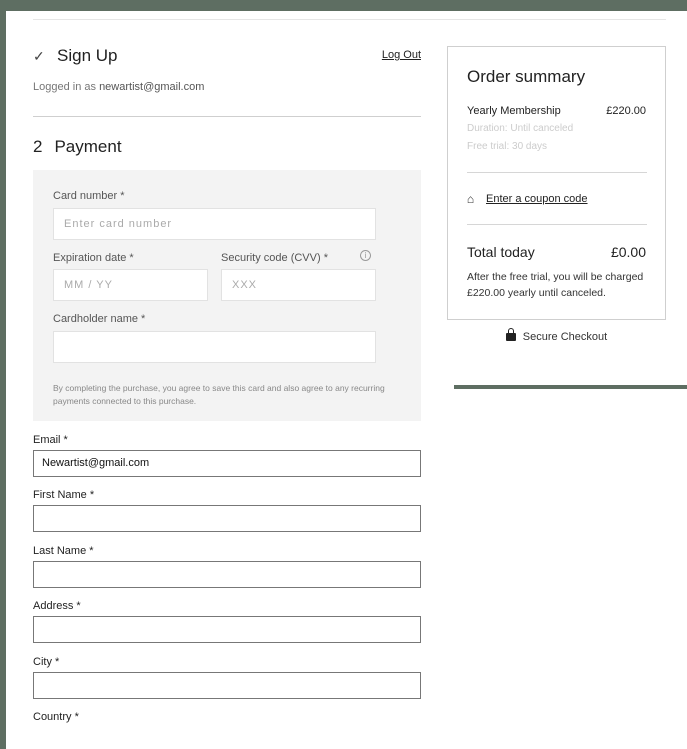  Describe the element at coordinates (227, 629) in the screenshot. I see `address-field` at that location.